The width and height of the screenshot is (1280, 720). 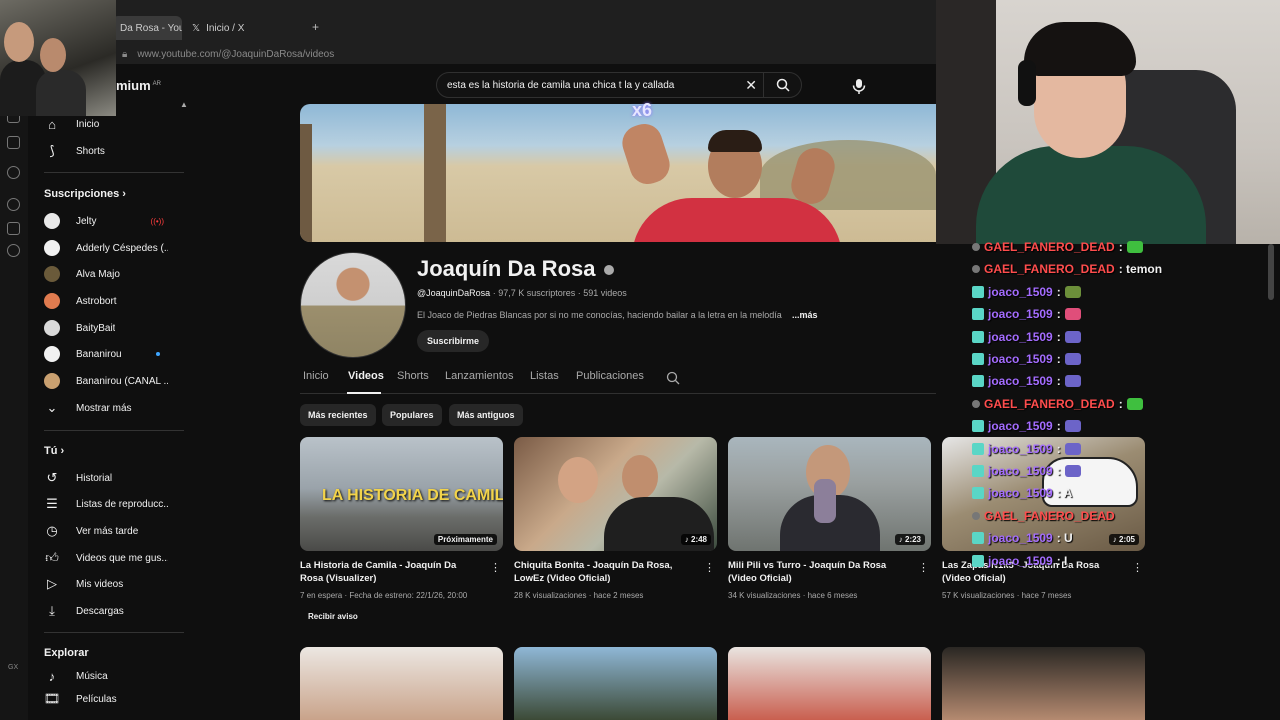 I want to click on sidebar-item-music: ♪ Música, so click(x=106, y=676).